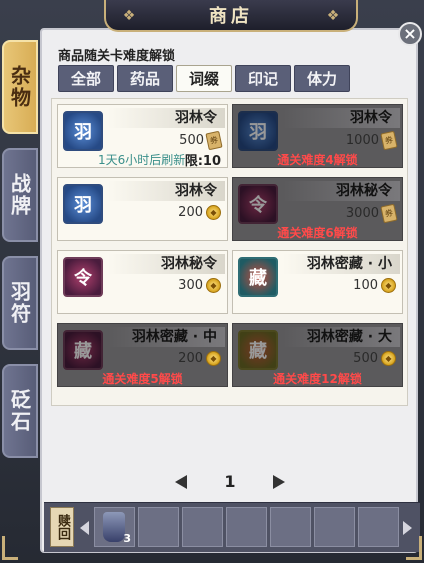 The image size is (424, 563). I want to click on side-tab-feathers: 羽符, so click(20, 303).